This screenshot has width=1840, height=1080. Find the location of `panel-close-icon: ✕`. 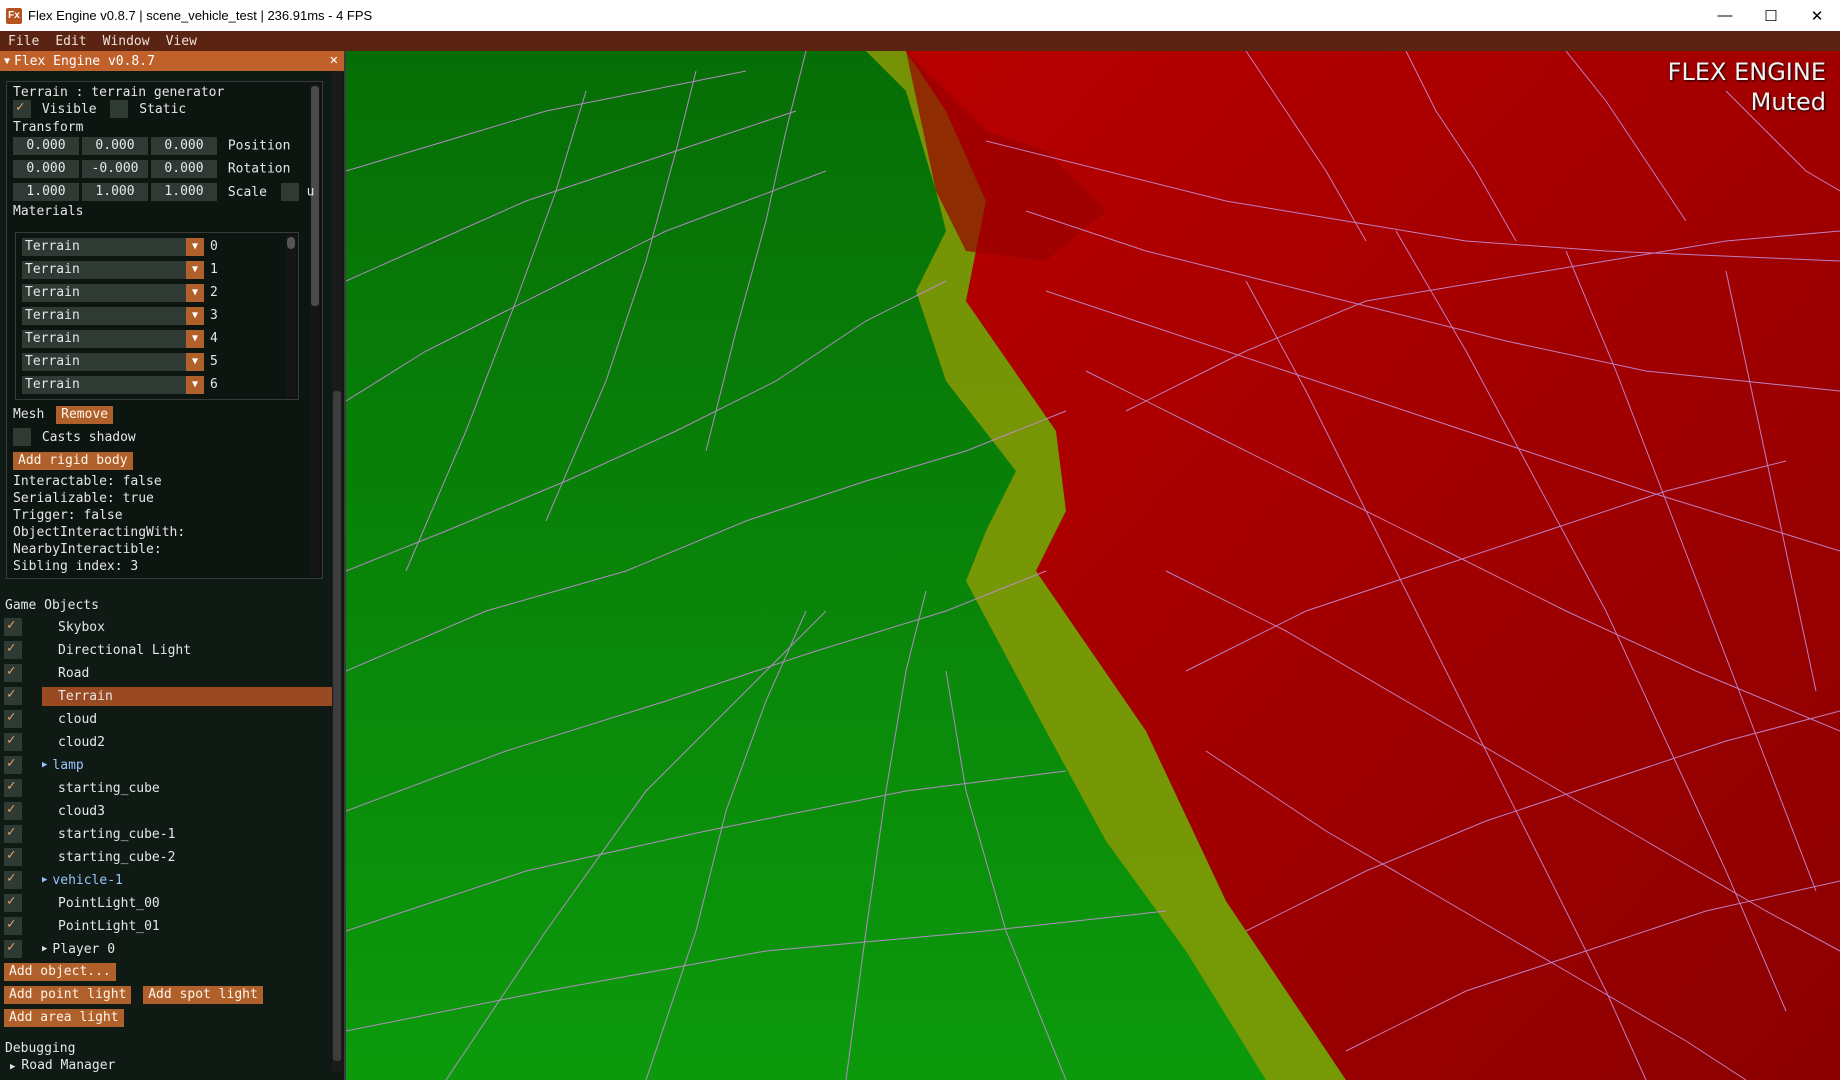

panel-close-icon: ✕ is located at coordinates (334, 60).